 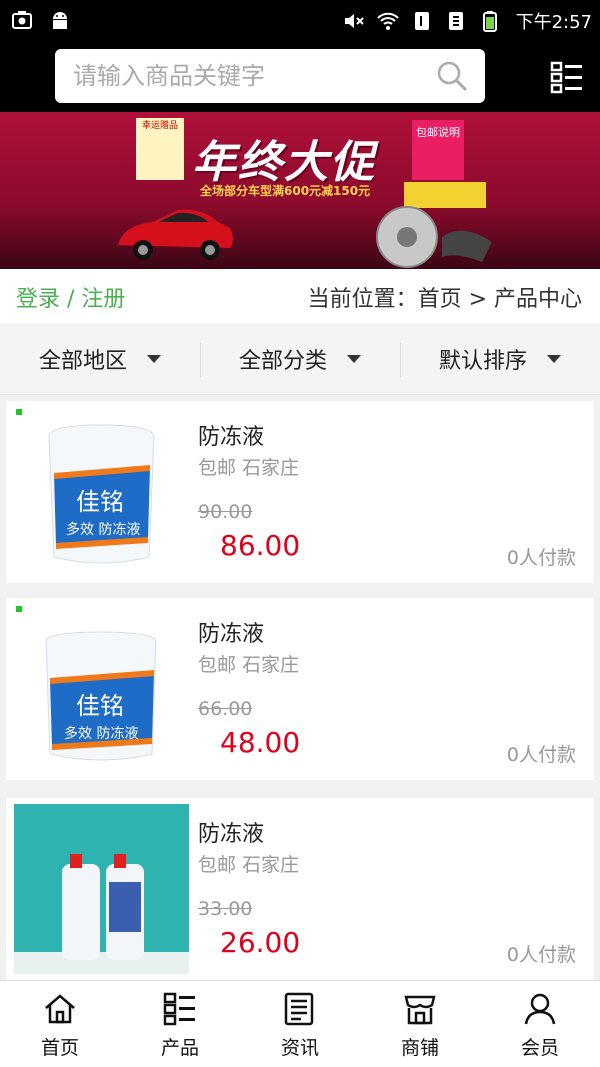 I want to click on tab-member: 会员, so click(x=540, y=1024).